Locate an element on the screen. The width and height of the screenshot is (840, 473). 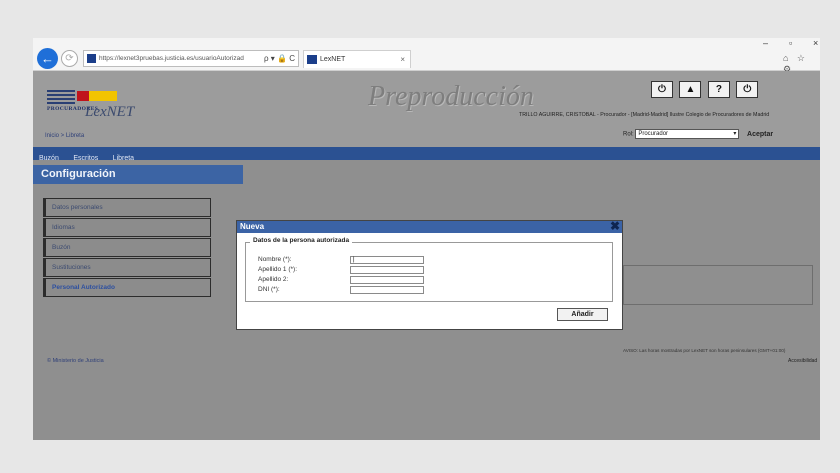
back-arrow-icon: ← is located at coordinates (47, 58).